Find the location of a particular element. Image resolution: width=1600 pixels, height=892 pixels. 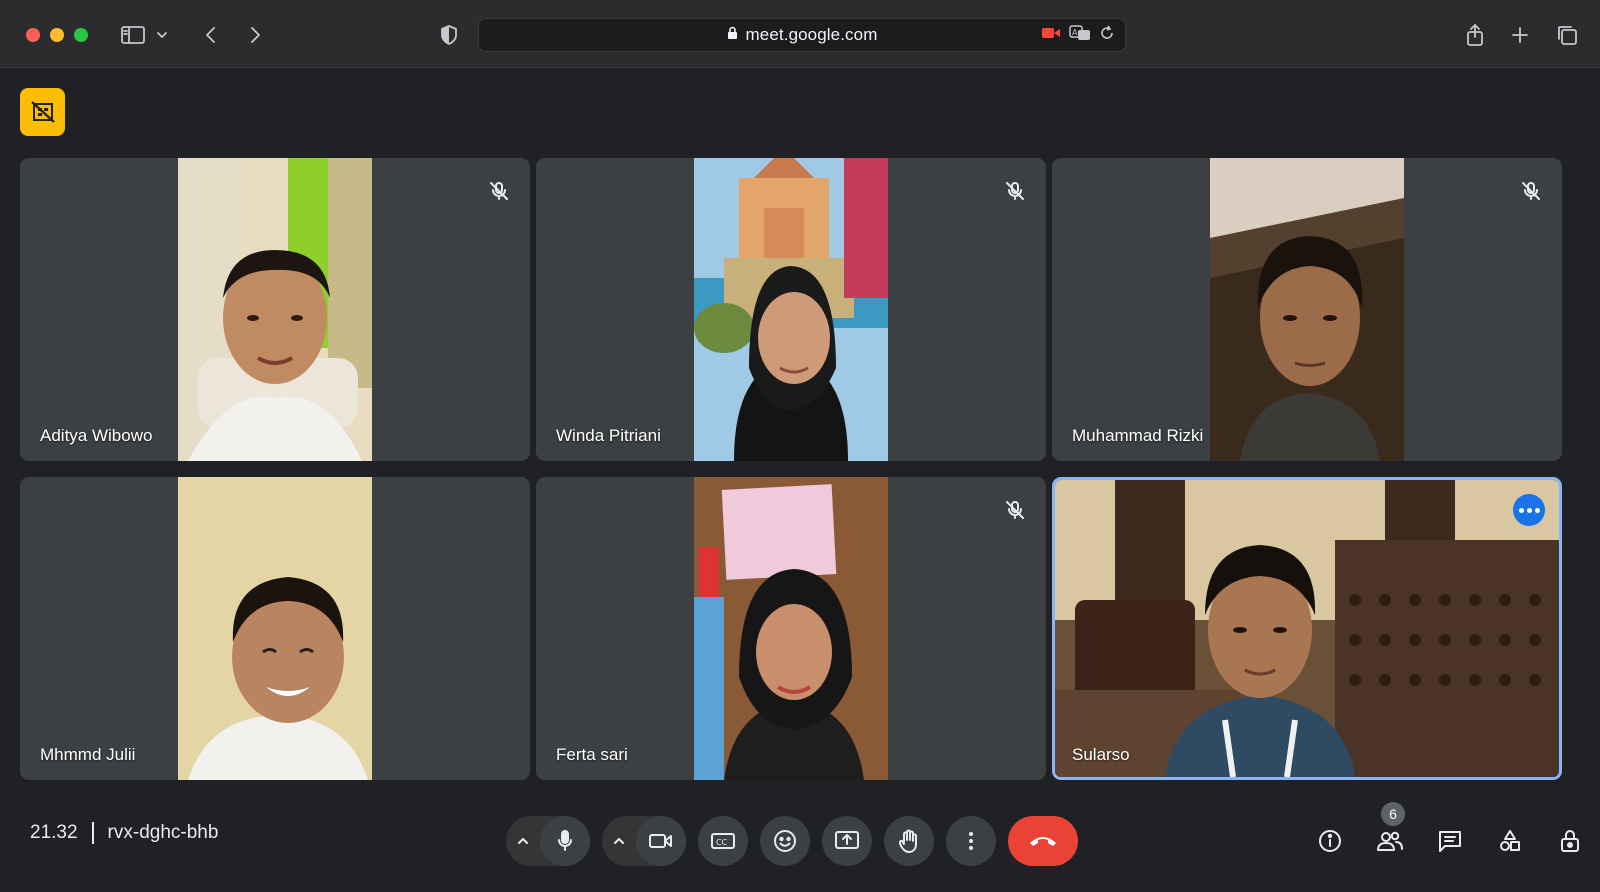

reload-icon is located at coordinates (1107, 35).